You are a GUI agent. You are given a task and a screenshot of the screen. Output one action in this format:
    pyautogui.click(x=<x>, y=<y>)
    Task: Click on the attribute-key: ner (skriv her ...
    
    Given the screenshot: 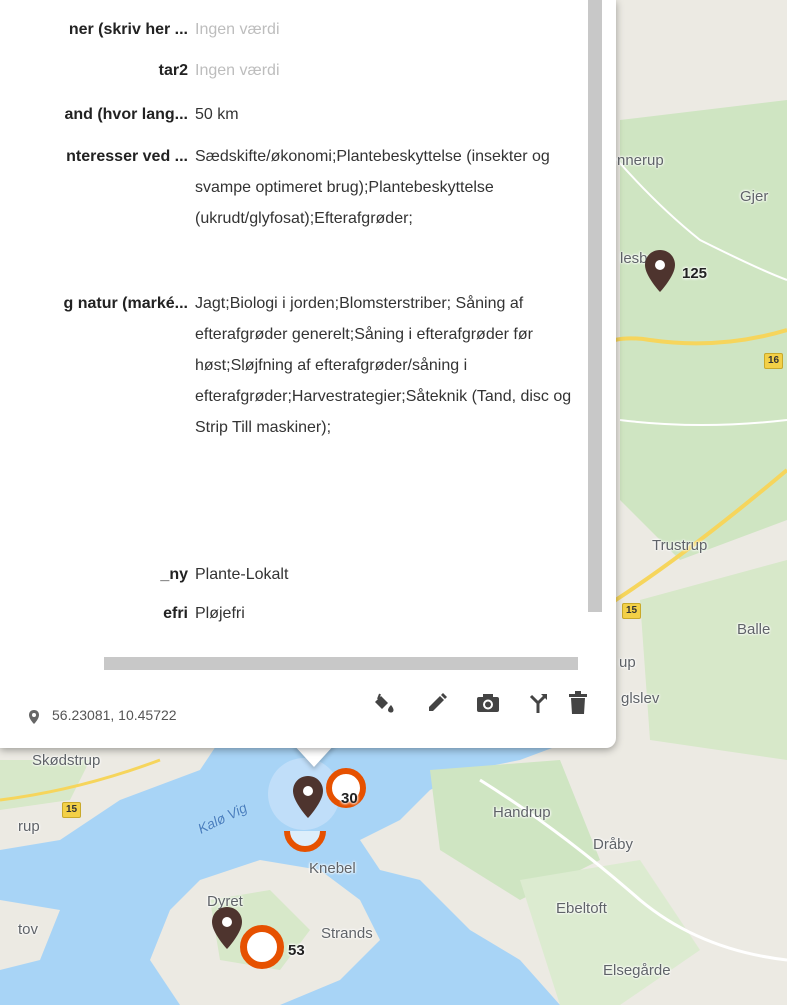 What is the action you would take?
    pyautogui.click(x=128, y=29)
    